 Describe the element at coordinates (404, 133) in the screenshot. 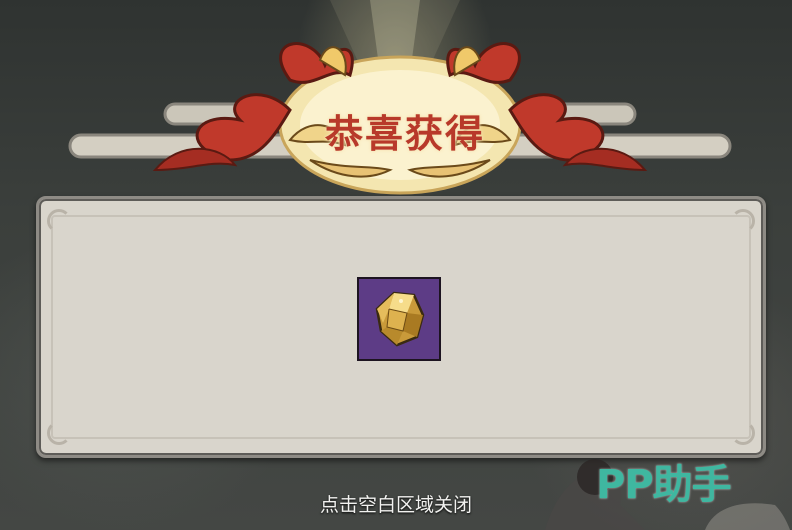

I see `reward-title: 恭喜获得` at that location.